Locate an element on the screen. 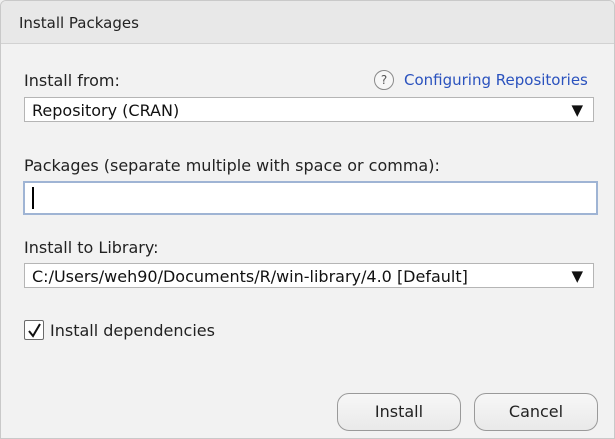 The width and height of the screenshot is (615, 439). install-dependencies-label: Install dependencies is located at coordinates (132, 330).